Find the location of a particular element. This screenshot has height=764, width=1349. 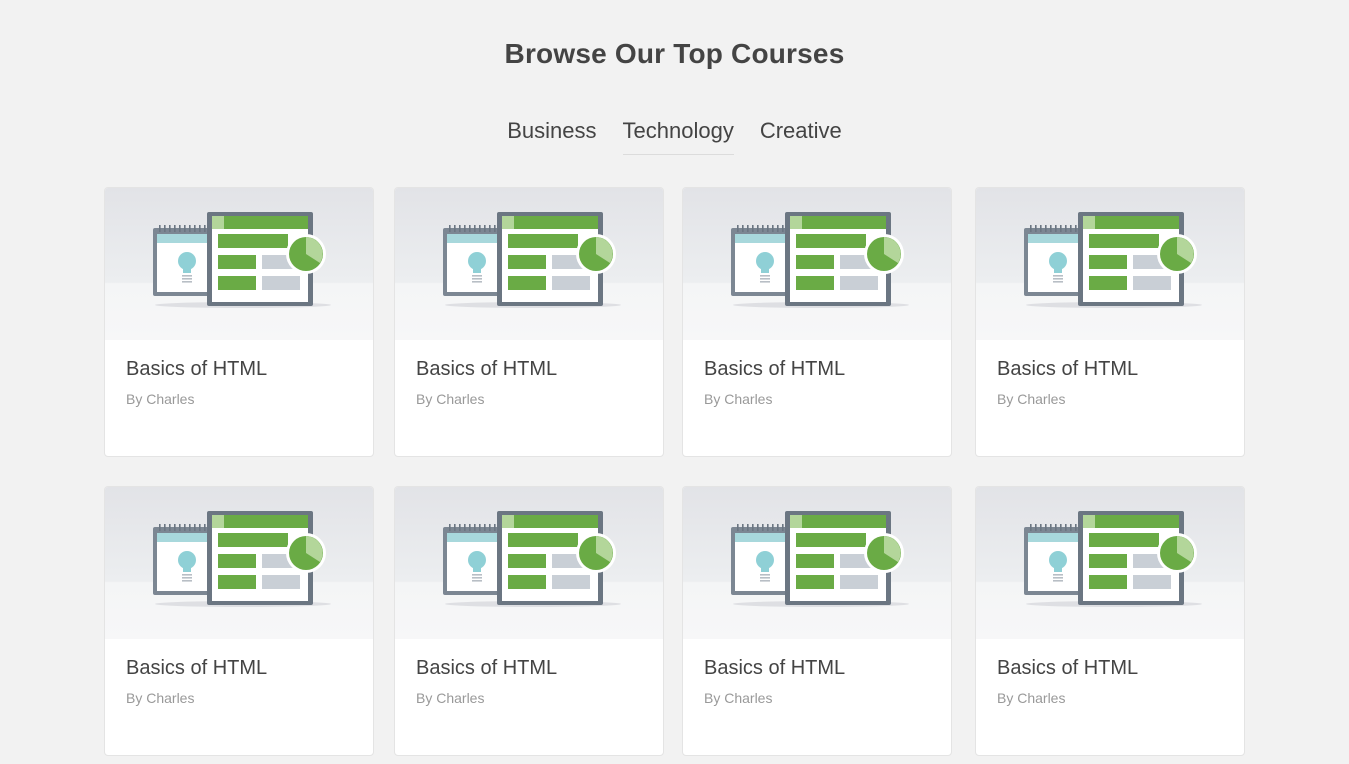

tab-creative: Creative is located at coordinates (801, 136).